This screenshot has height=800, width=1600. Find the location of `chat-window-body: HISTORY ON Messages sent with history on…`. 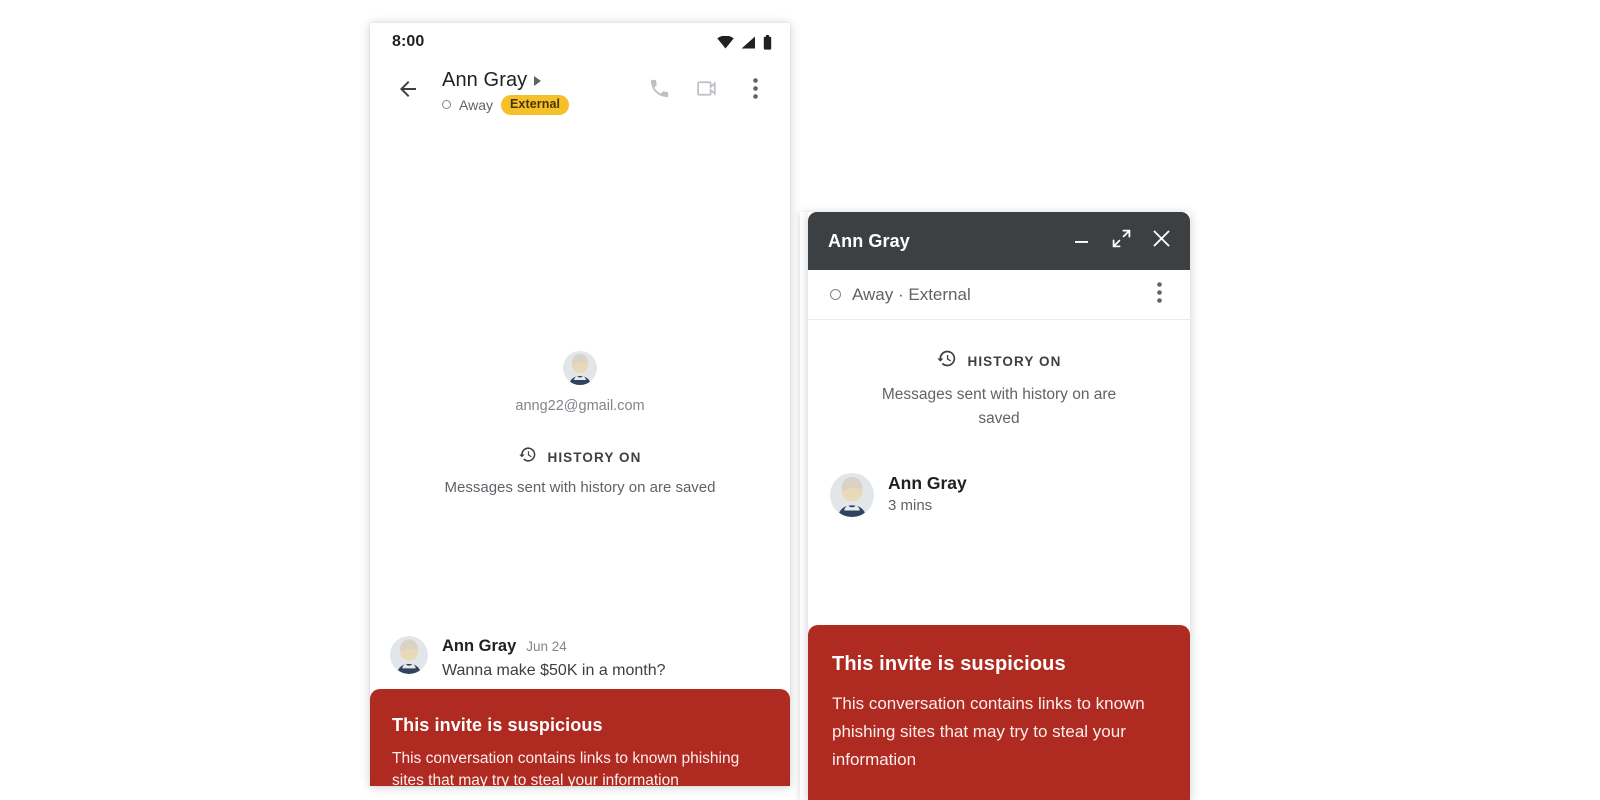

chat-window-body: HISTORY ON Messages sent with history on… is located at coordinates (999, 560).